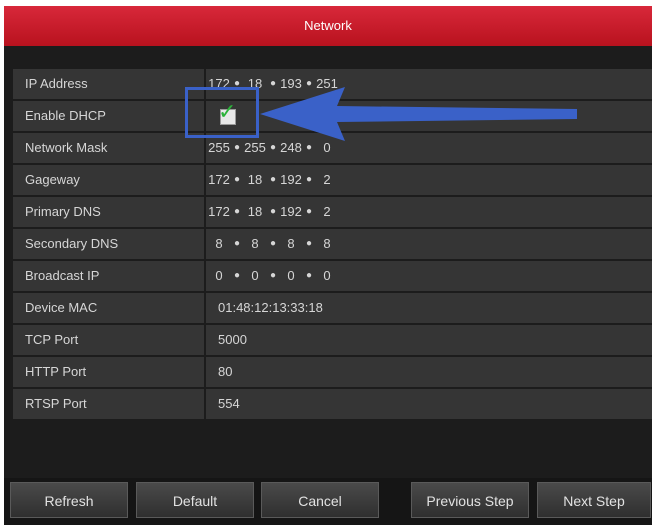  What do you see at coordinates (222, 112) in the screenshot?
I see `annotation-highlight-box` at bounding box center [222, 112].